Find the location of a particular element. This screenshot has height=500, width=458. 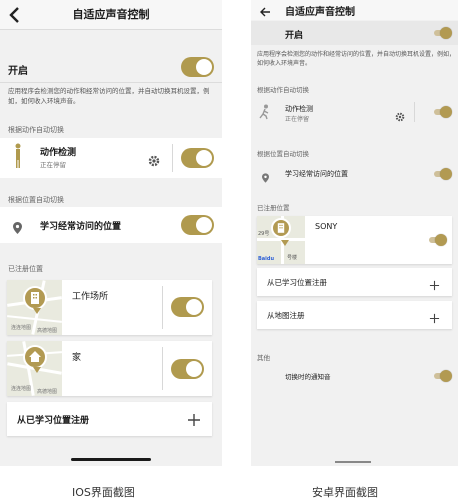

ios-learn-locations-toggle is located at coordinates (197, 225).